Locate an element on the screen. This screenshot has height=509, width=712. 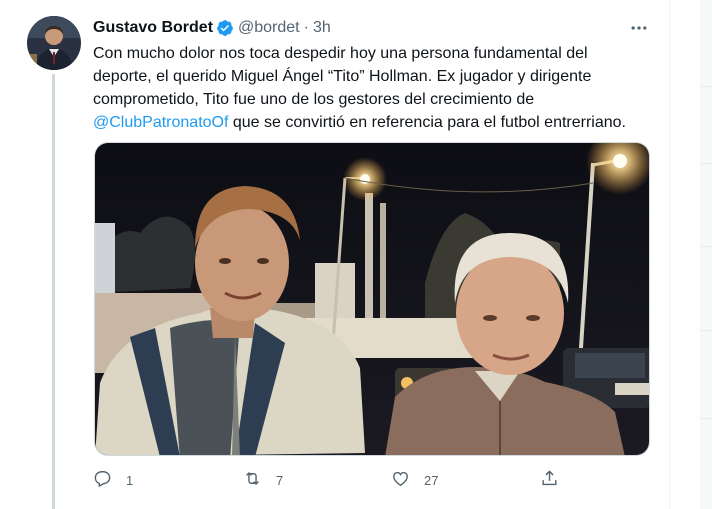
share-button is located at coordinates (549, 480).